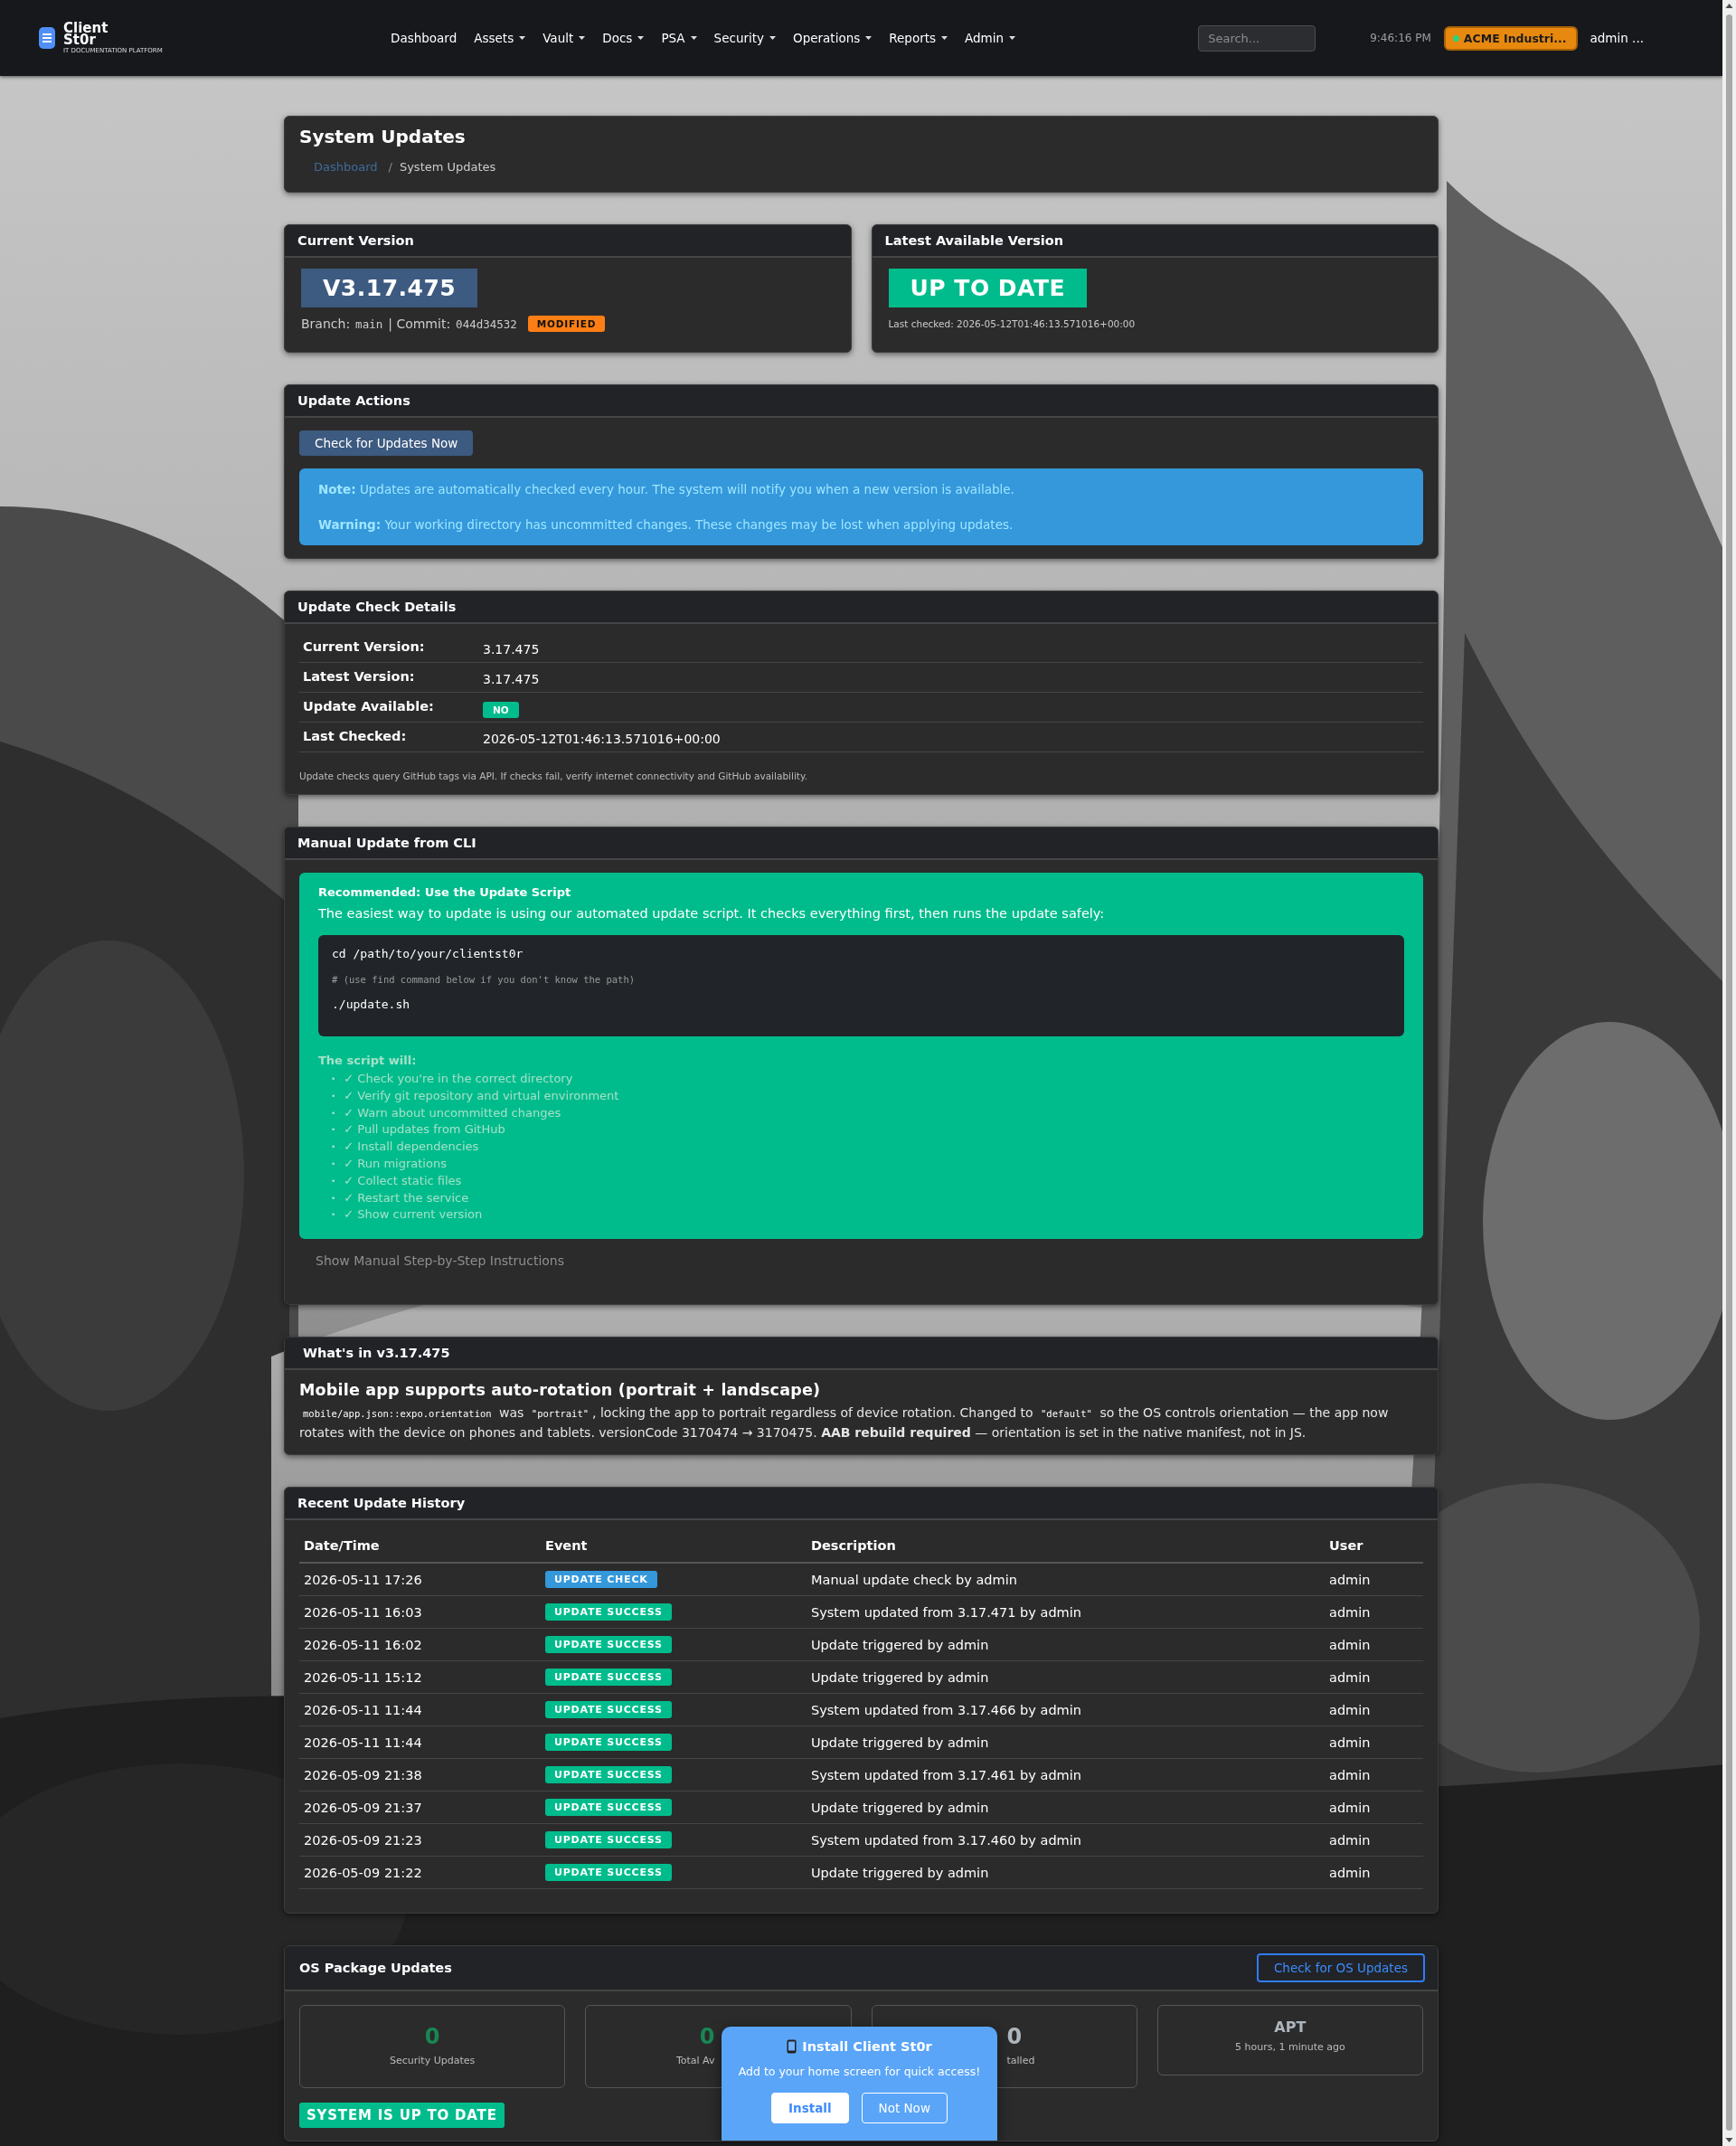  Describe the element at coordinates (368, 706) in the screenshot. I see `detail-label: Update Available:` at that location.